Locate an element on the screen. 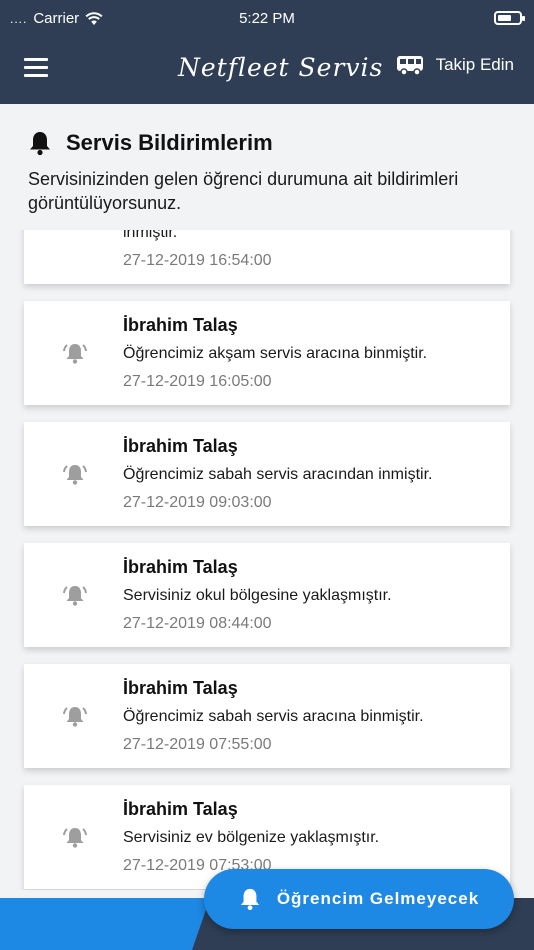  brand-logo: Netfleet Servis is located at coordinates (281, 67).